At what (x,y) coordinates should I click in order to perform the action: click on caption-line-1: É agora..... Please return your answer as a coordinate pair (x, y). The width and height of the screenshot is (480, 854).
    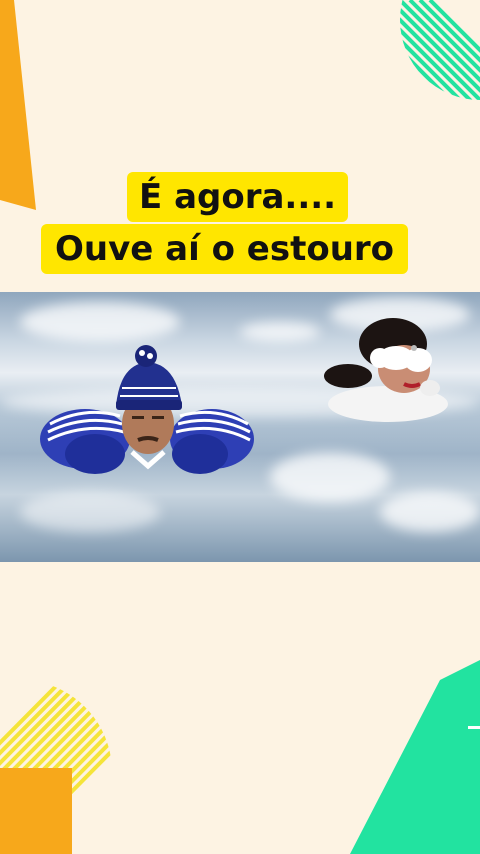
    Looking at the image, I should click on (238, 197).